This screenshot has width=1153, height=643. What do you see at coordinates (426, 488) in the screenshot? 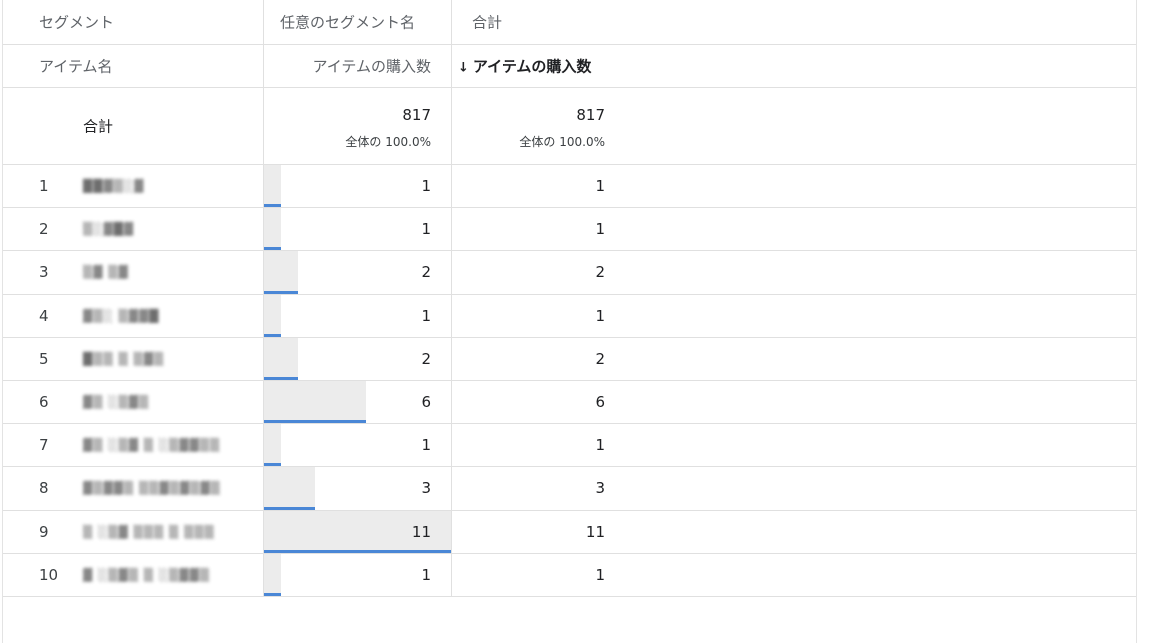
I see `segment-value: 3` at bounding box center [426, 488].